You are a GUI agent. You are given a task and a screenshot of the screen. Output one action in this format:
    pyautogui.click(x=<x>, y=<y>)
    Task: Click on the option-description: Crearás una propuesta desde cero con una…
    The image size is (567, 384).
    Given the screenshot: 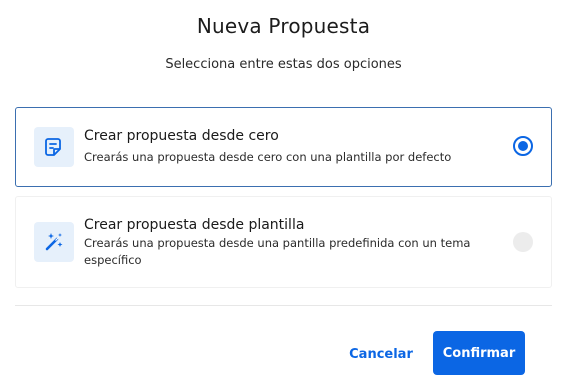 What is the action you would take?
    pyautogui.click(x=268, y=157)
    